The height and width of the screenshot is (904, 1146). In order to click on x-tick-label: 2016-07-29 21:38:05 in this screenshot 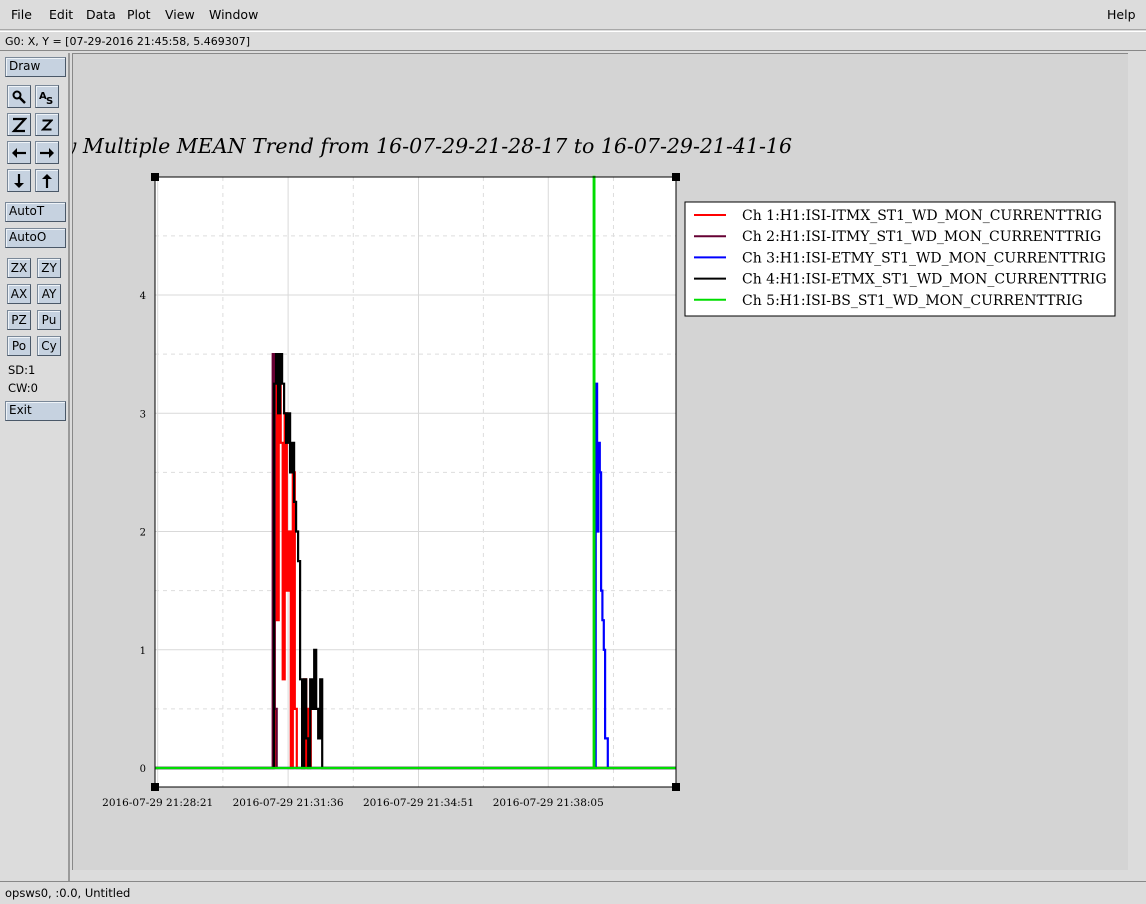, I will do `click(548, 803)`.